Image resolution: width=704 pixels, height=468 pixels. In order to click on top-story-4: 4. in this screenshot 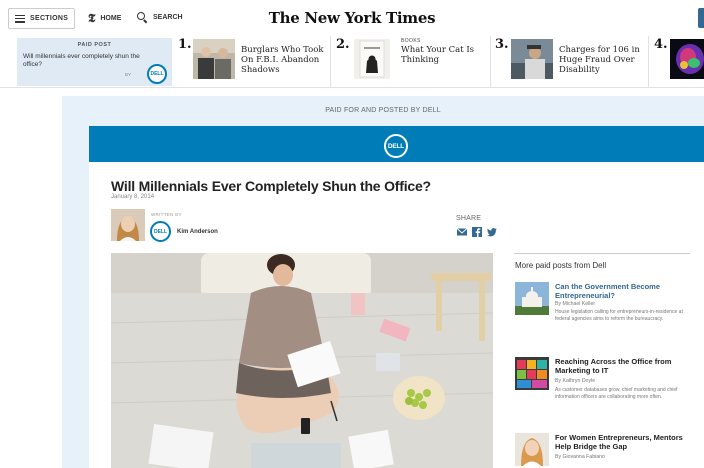, I will do `click(679, 61)`.